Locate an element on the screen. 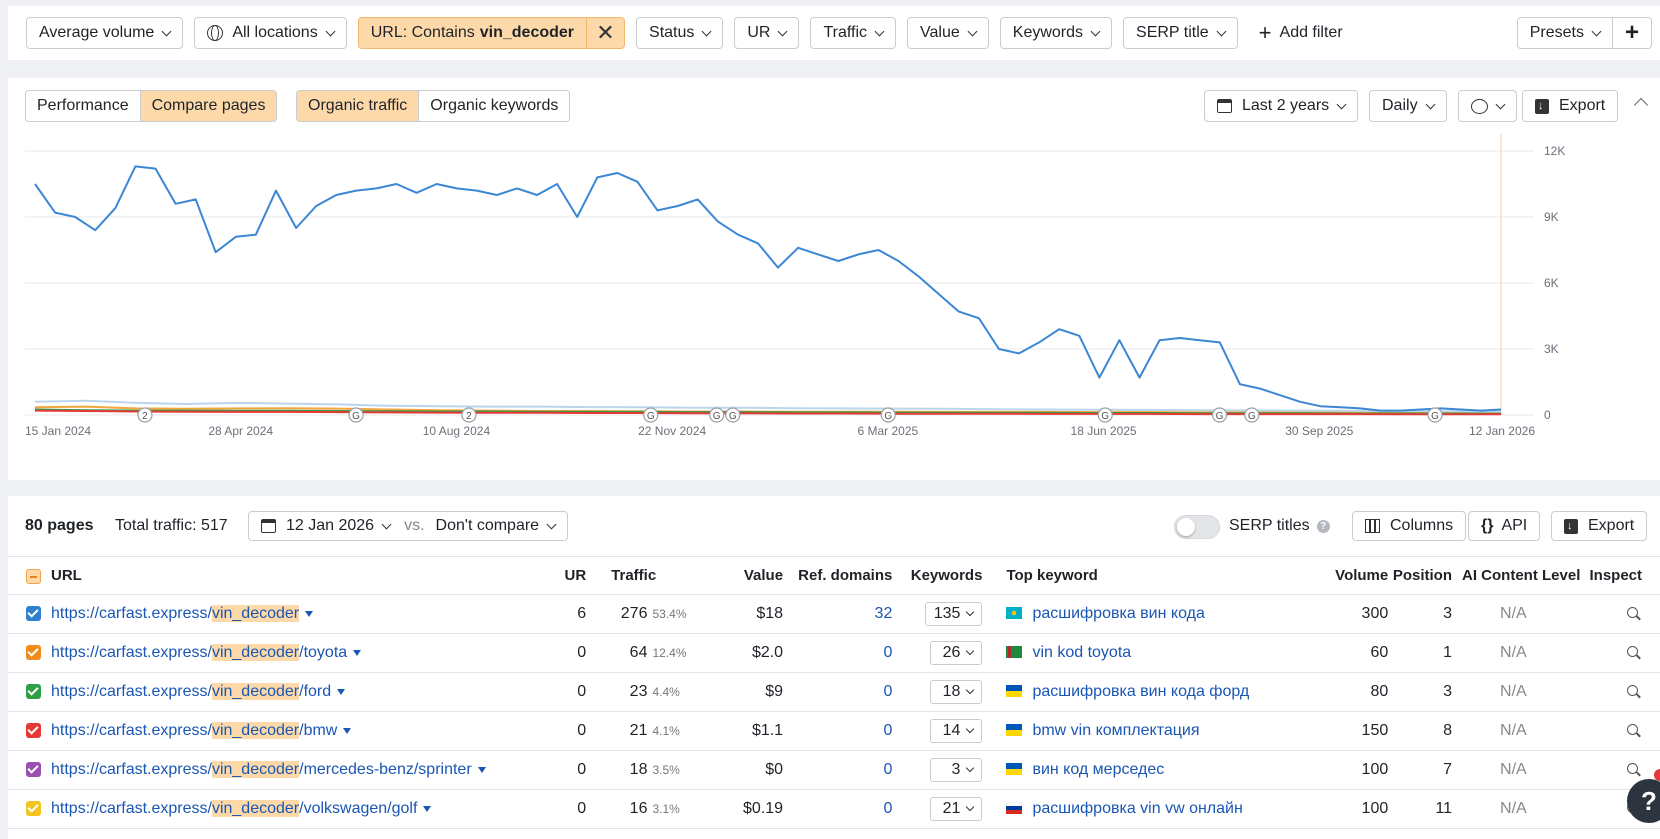 This screenshot has height=839, width=1660. traffic-header: Traffic is located at coordinates (650, 575).